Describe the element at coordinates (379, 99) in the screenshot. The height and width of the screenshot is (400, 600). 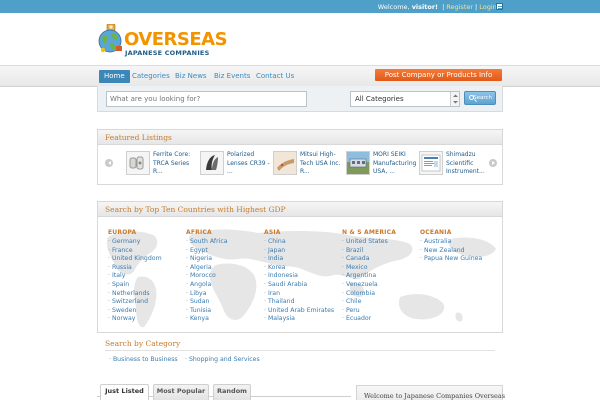
I see `category-select-value: All Categories` at that location.